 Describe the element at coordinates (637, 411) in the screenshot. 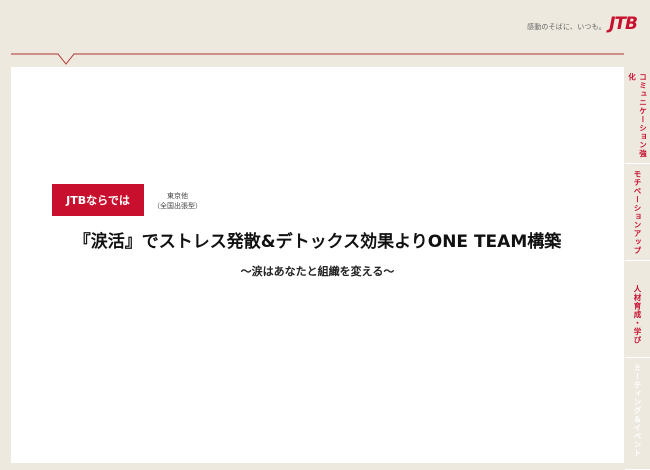

I see `nav-tab-label: ミーティング＆イベント` at that location.